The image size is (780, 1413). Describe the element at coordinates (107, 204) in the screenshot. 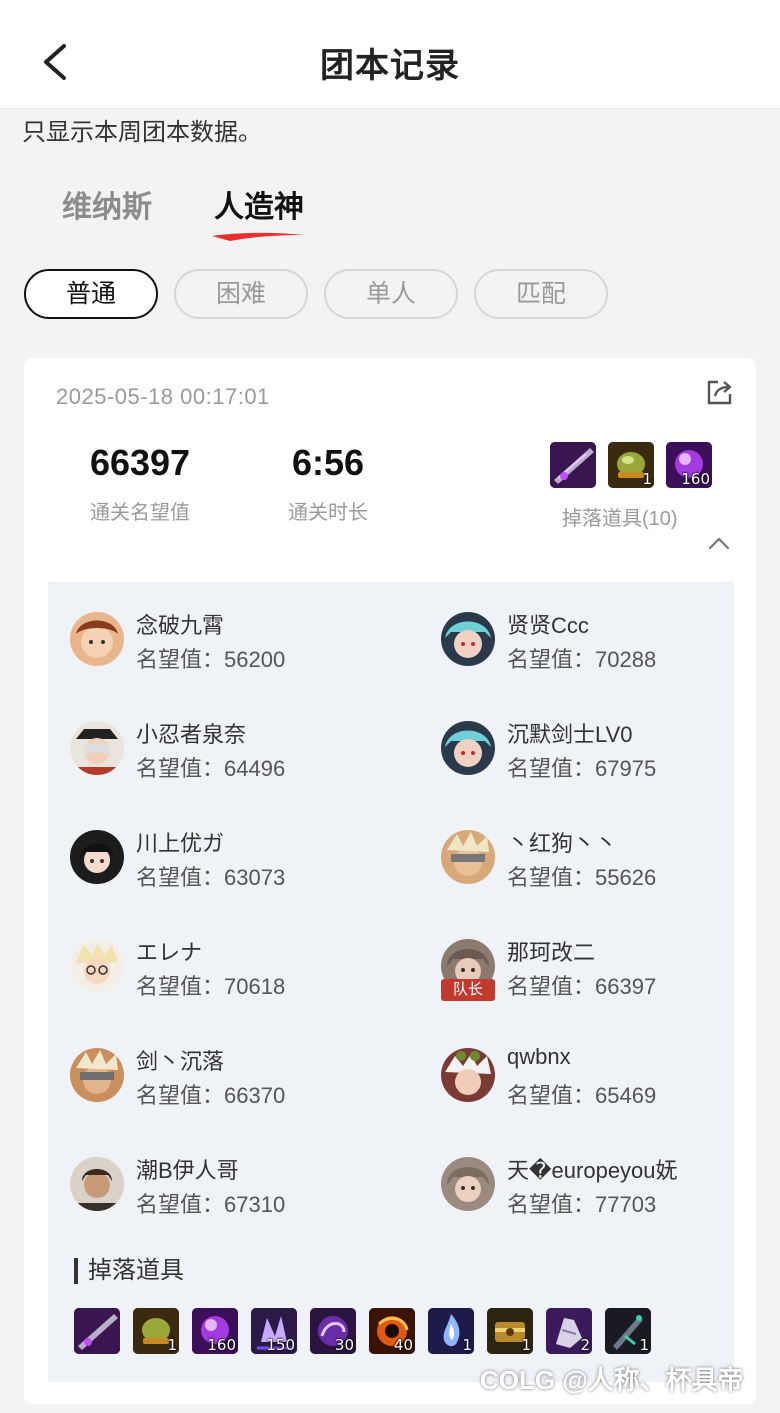

I see `tab-venus: 维纳斯` at that location.